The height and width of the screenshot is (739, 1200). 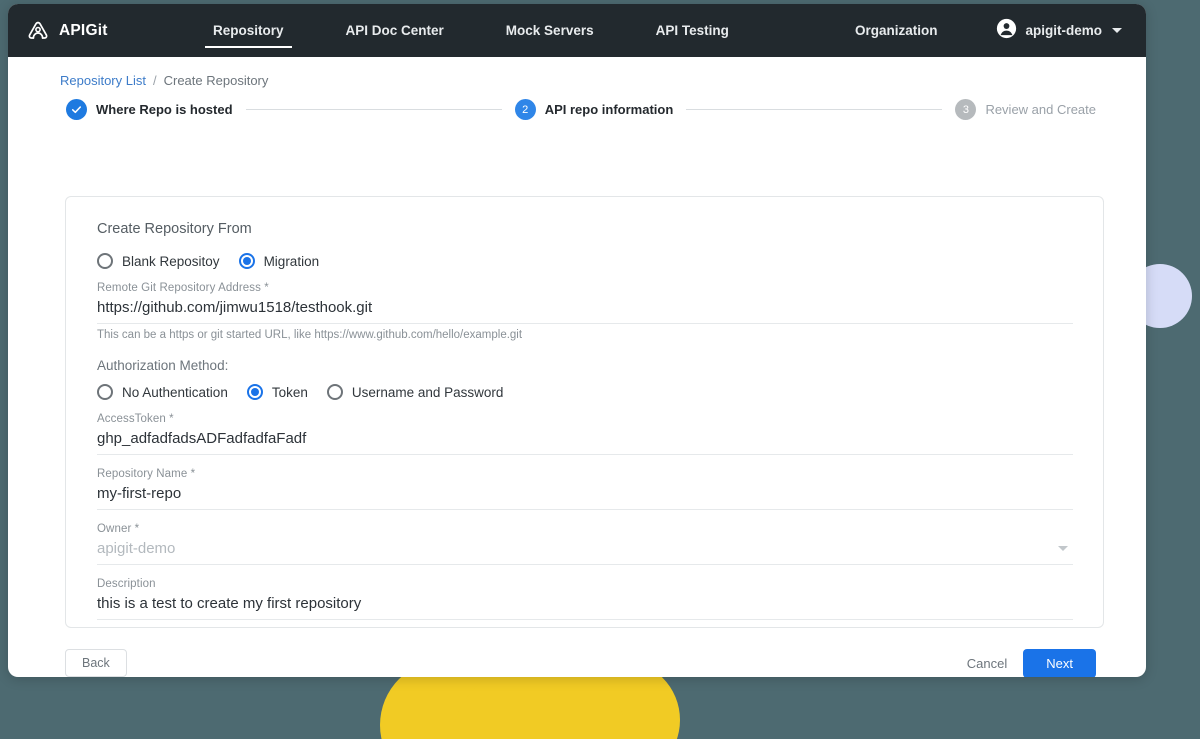 What do you see at coordinates (216, 80) in the screenshot?
I see `breadcrumb-current: Create Repository` at bounding box center [216, 80].